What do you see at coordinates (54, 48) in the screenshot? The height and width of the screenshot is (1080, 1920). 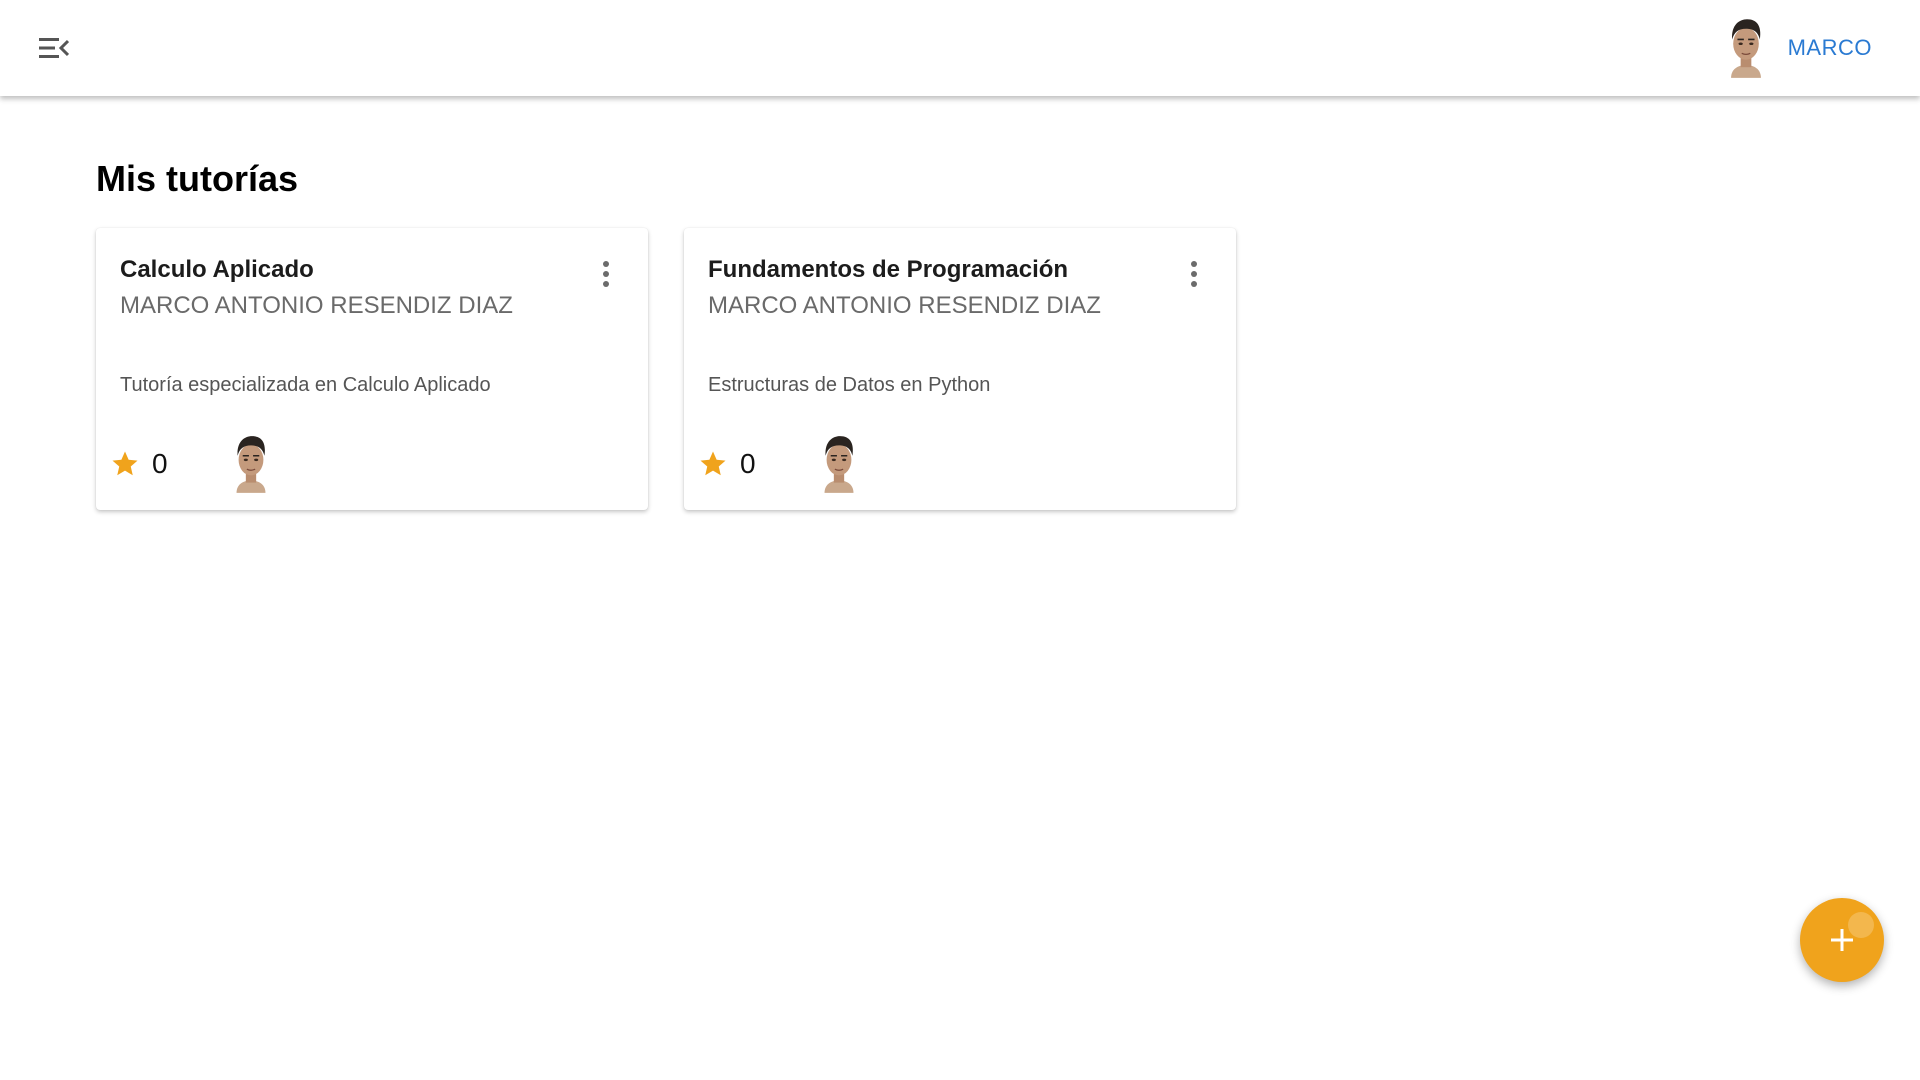 I see `menu-collapse-icon` at bounding box center [54, 48].